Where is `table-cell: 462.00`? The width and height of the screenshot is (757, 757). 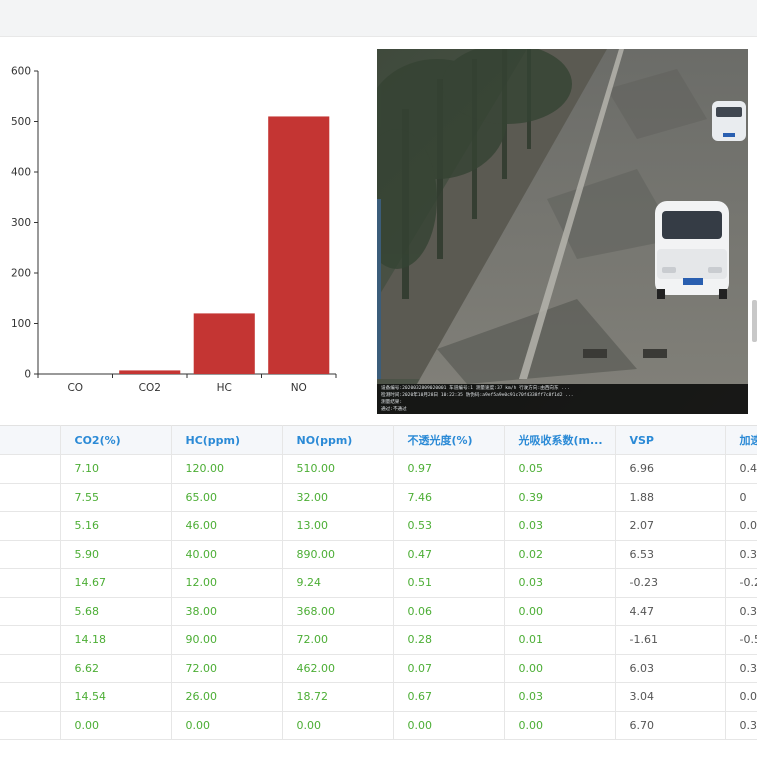
table-cell: 462.00 is located at coordinates (338, 668).